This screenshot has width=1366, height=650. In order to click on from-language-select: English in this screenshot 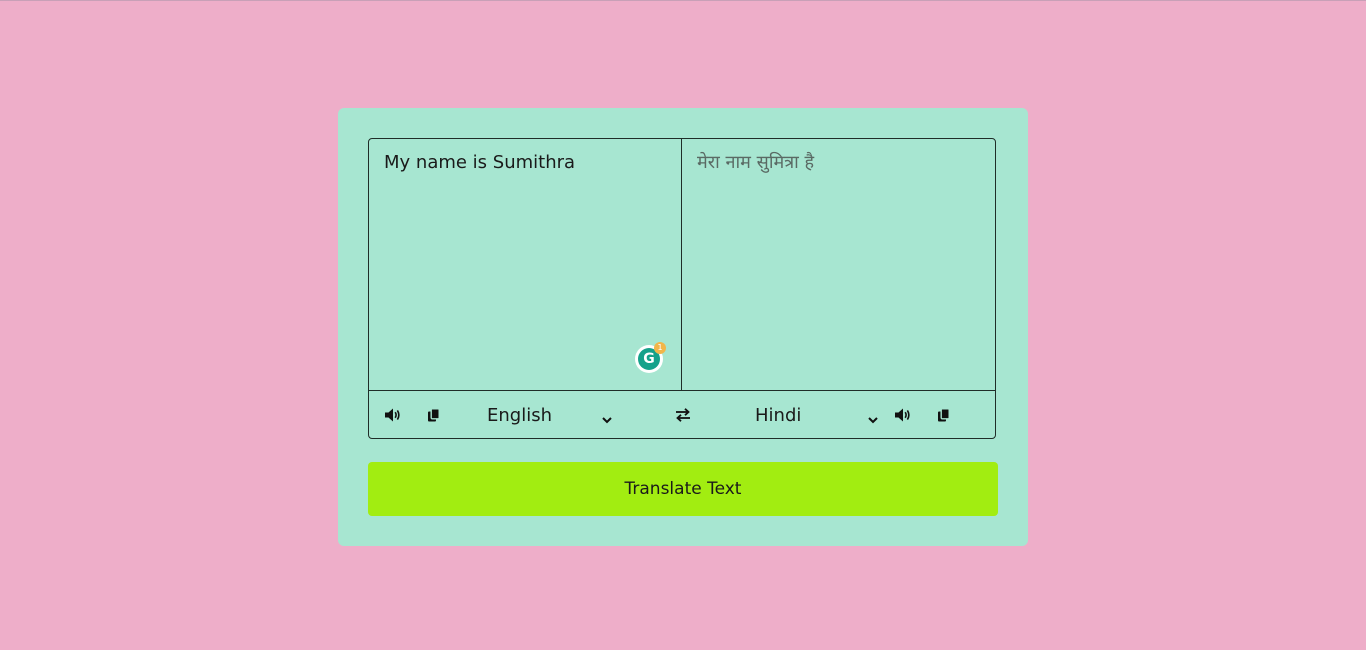, I will do `click(550, 415)`.